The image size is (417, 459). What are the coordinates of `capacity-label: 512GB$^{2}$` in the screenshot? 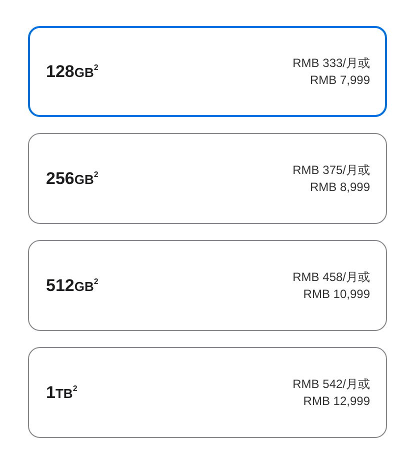 It's located at (72, 286).